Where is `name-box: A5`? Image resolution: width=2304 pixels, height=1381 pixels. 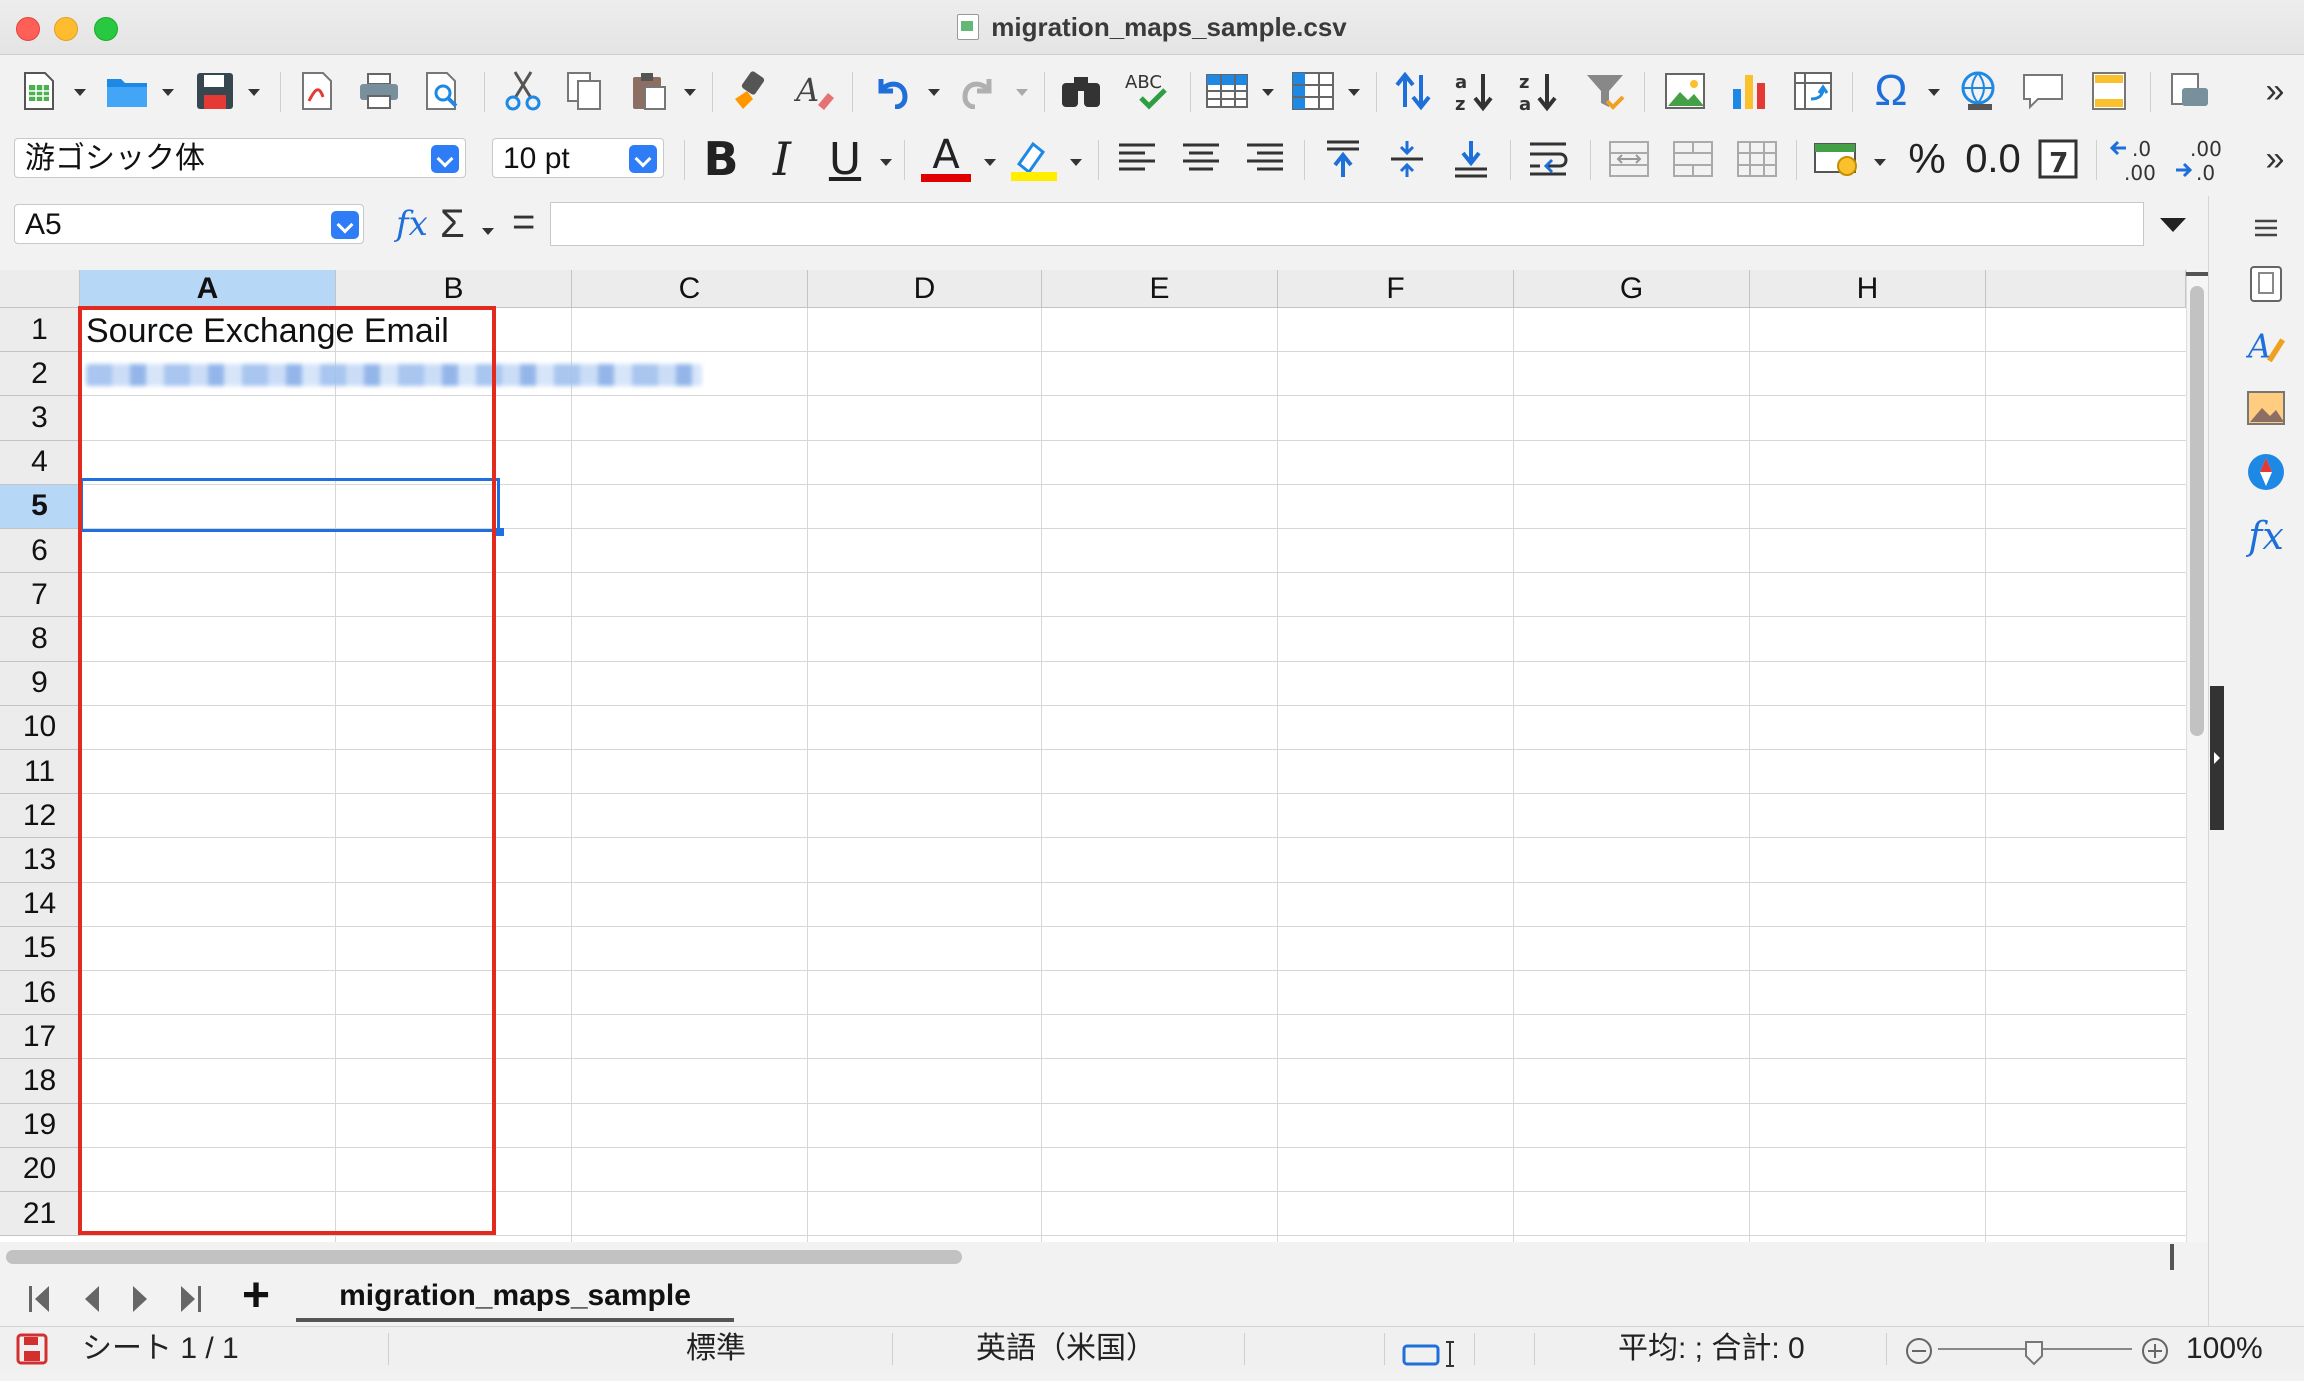
name-box: A5 is located at coordinates (189, 224).